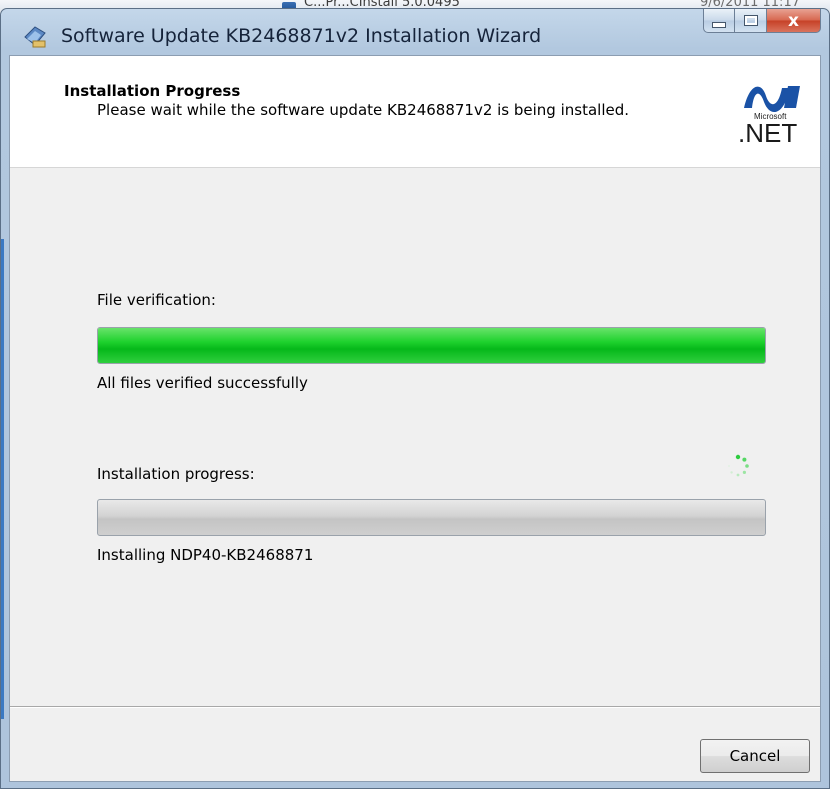  Describe the element at coordinates (205, 555) in the screenshot. I see `installation-status: Installing NDP40-KB2468871` at that location.